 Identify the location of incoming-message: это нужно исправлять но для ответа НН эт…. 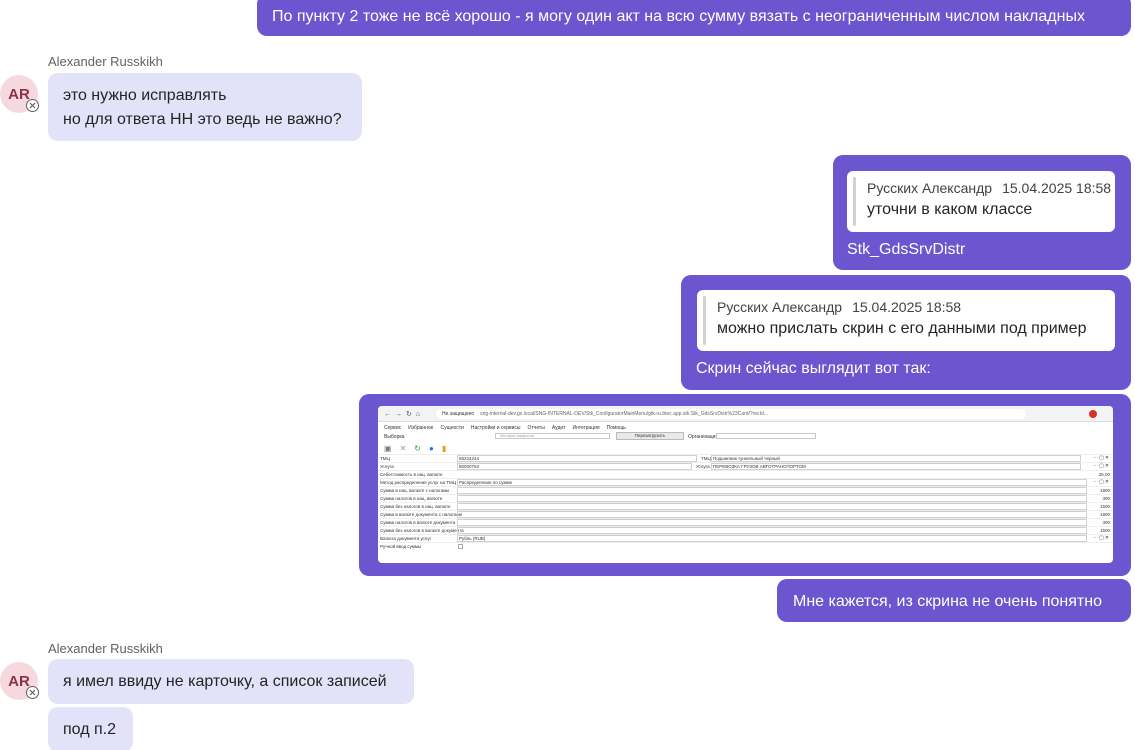
(205, 107).